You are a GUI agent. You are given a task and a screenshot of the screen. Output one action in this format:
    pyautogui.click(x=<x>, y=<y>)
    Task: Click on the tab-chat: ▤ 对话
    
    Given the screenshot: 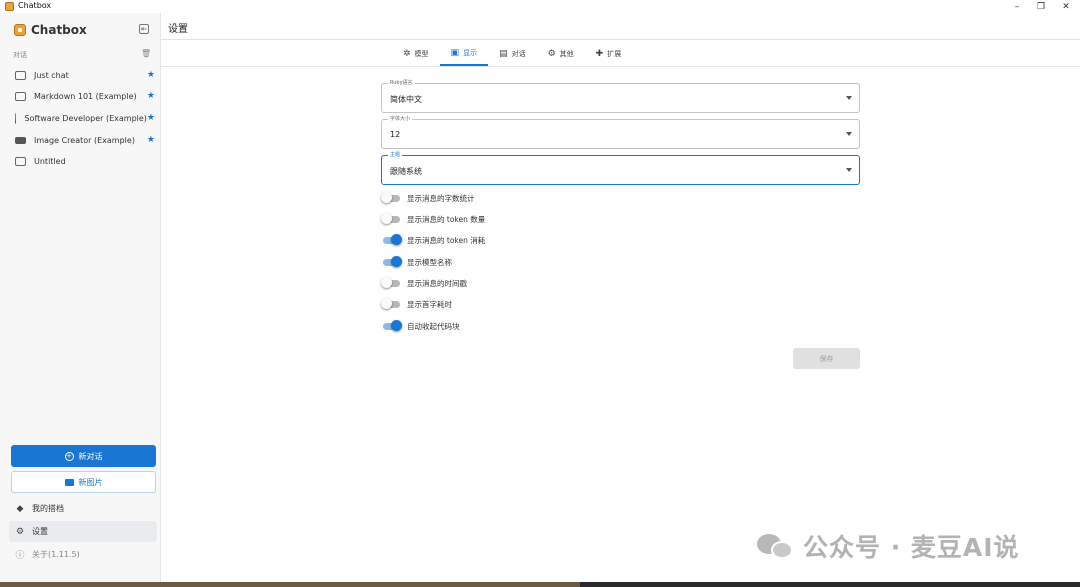 What is the action you would take?
    pyautogui.click(x=512, y=54)
    